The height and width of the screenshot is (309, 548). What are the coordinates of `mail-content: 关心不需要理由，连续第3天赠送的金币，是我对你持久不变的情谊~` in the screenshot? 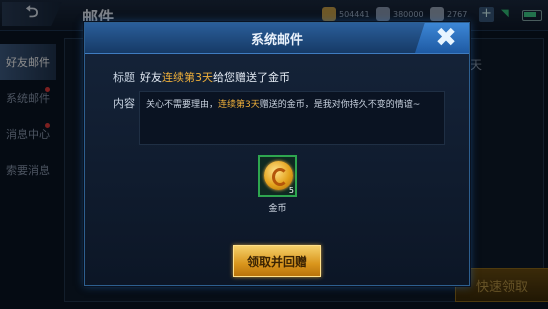 It's located at (283, 103).